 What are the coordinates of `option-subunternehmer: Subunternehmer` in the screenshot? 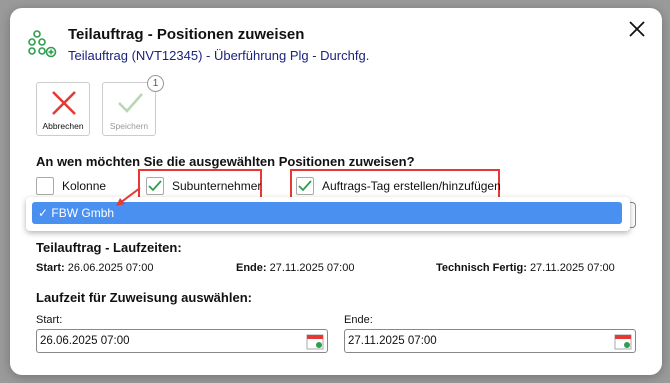 It's located at (203, 186).